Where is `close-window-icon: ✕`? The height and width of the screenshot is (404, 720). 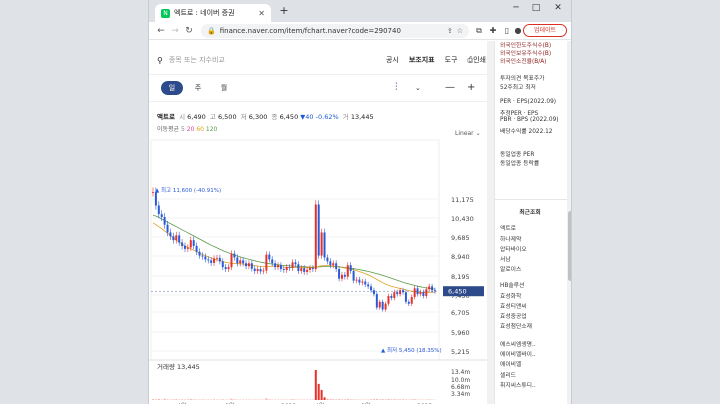 close-window-icon: ✕ is located at coordinates (558, 8).